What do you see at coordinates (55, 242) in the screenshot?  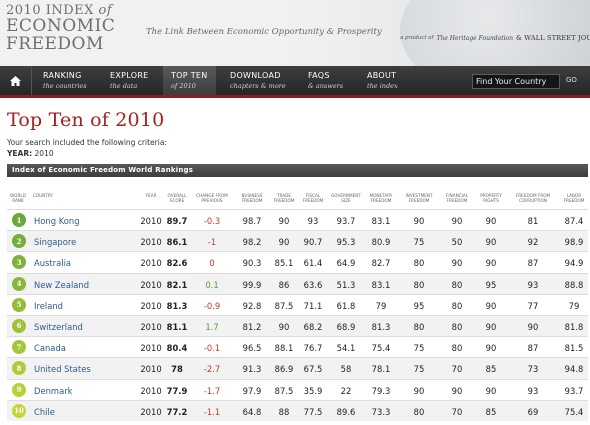 I see `country-link: Singapore` at bounding box center [55, 242].